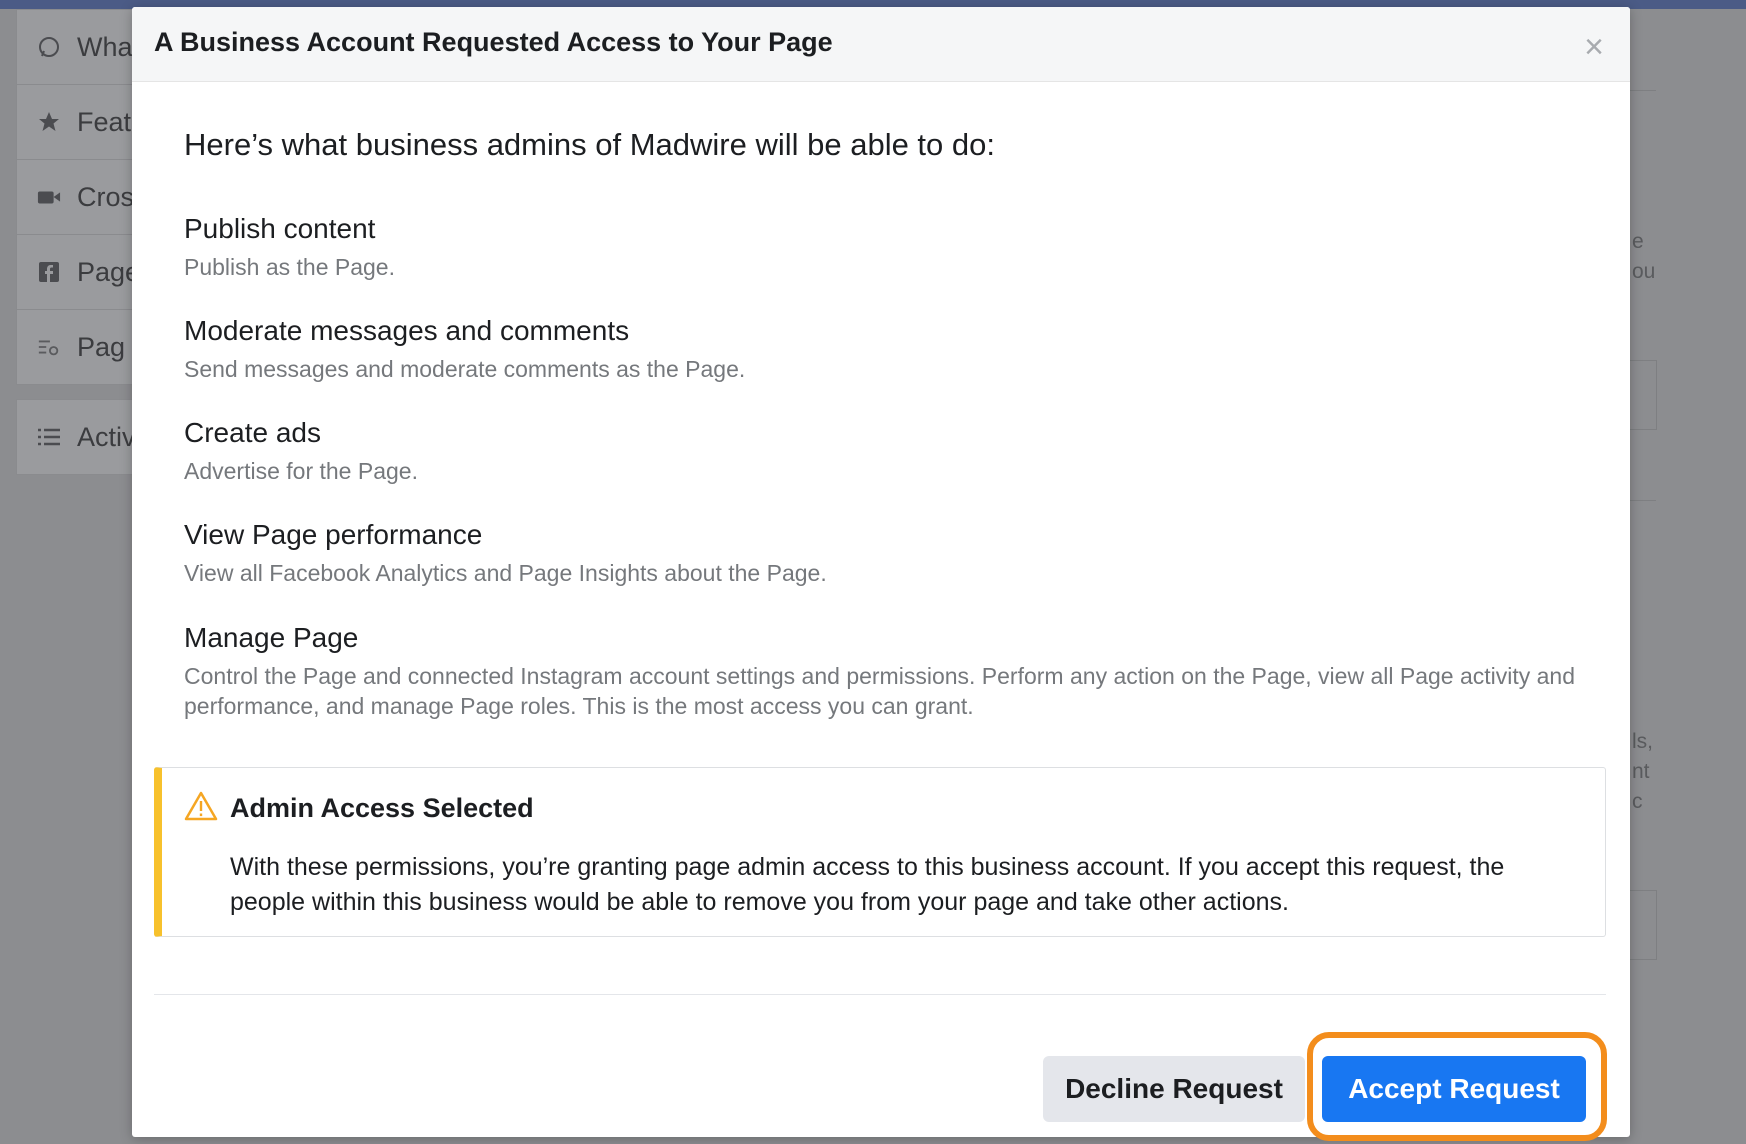  I want to click on sidebar-item-label: Feat, so click(104, 121).